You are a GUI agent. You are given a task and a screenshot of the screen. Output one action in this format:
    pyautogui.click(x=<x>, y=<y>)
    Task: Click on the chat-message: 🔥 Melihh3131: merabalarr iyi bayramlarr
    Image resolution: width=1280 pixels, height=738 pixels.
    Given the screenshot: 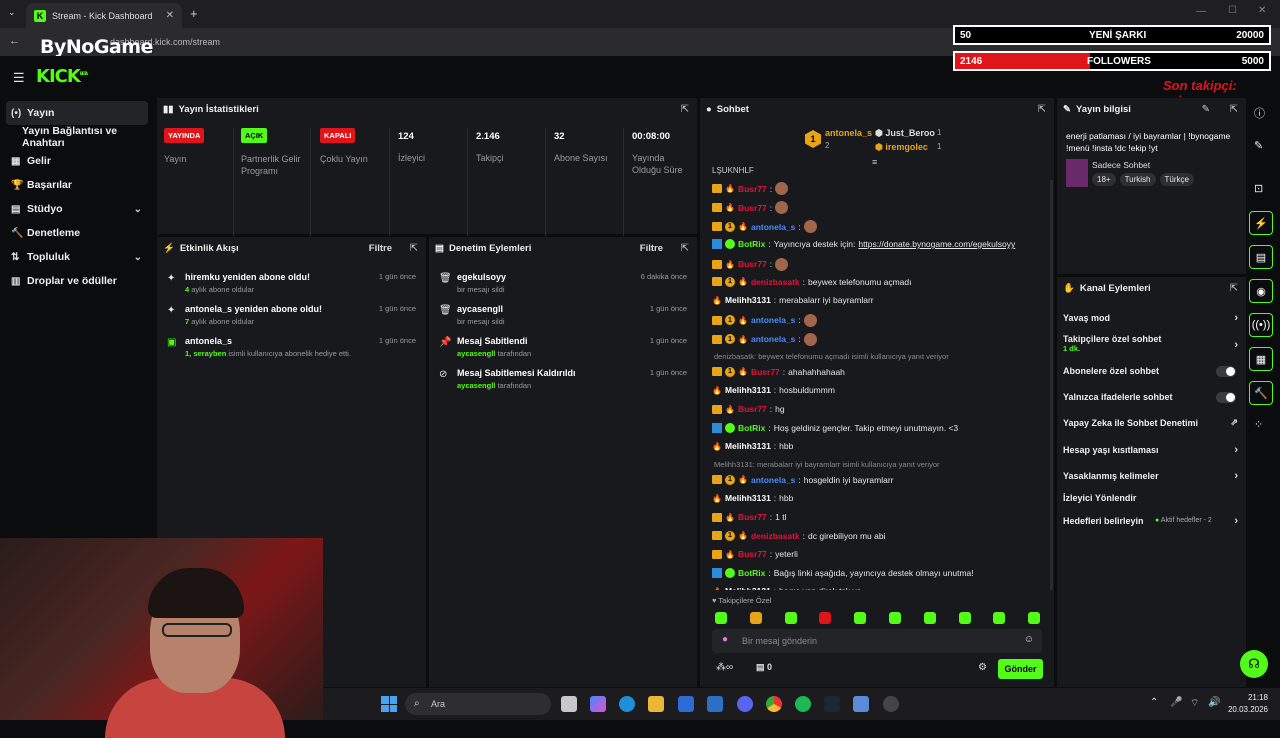 What is the action you would take?
    pyautogui.click(x=793, y=300)
    